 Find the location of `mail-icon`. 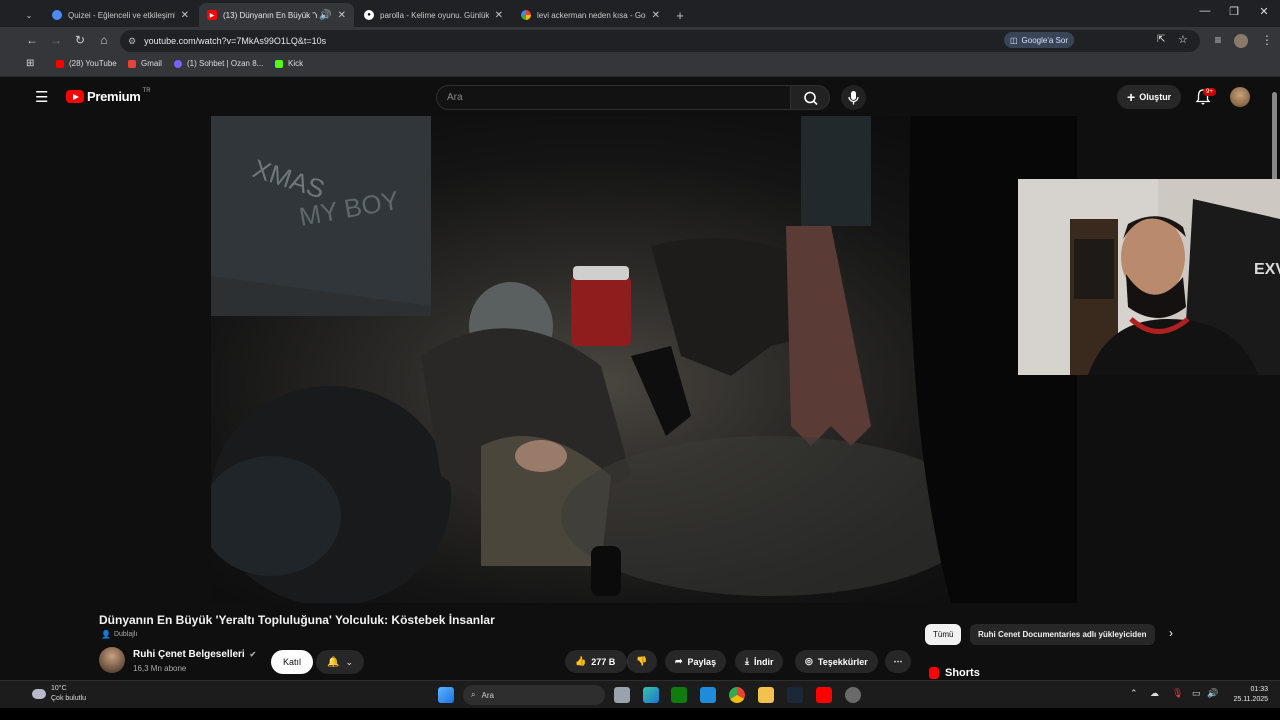

mail-icon is located at coordinates (708, 695).